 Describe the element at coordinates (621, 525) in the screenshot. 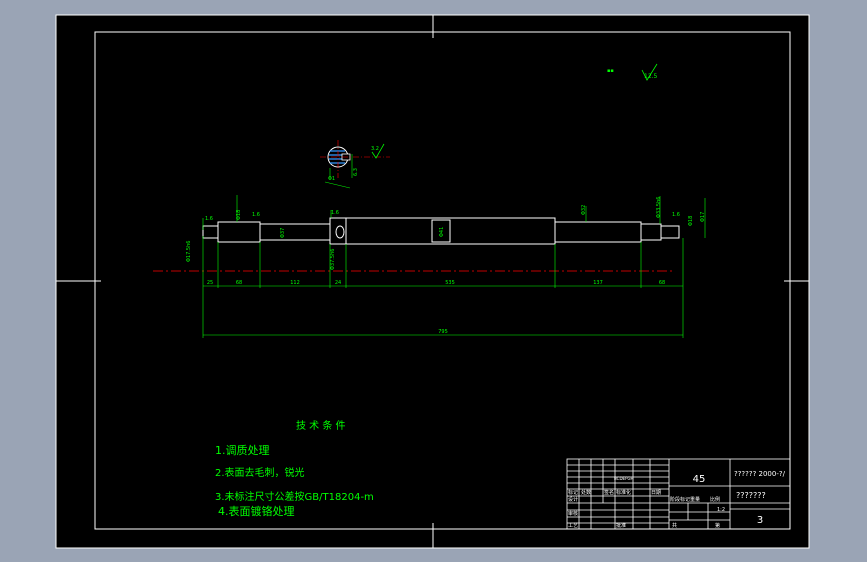

I see `label-approve: 批准` at that location.